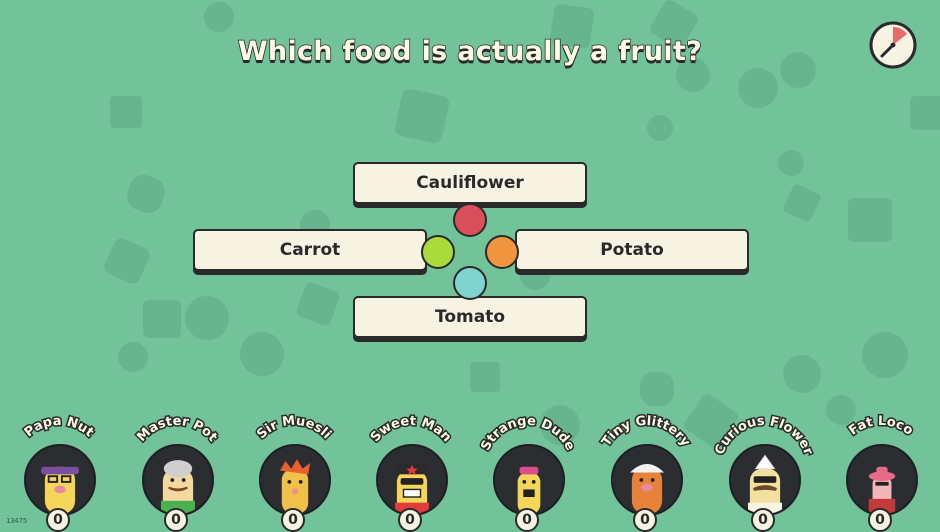  I want to click on player-tiny-glittery: Tiny Glittery 0, so click(646, 472).